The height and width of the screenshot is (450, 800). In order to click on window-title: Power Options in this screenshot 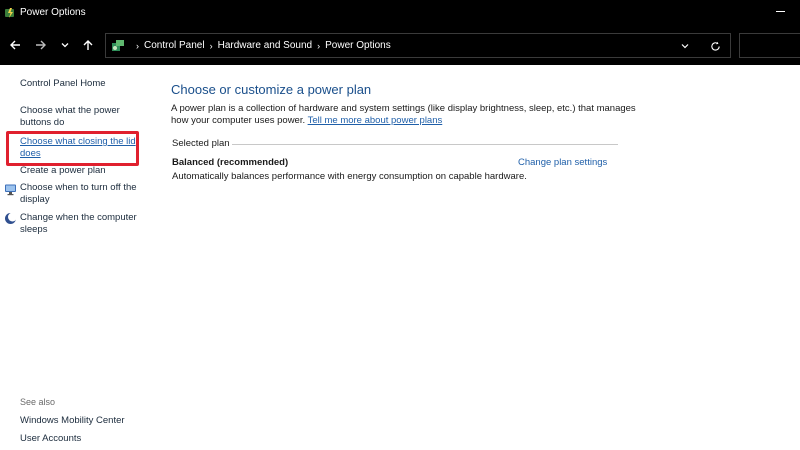, I will do `click(53, 12)`.